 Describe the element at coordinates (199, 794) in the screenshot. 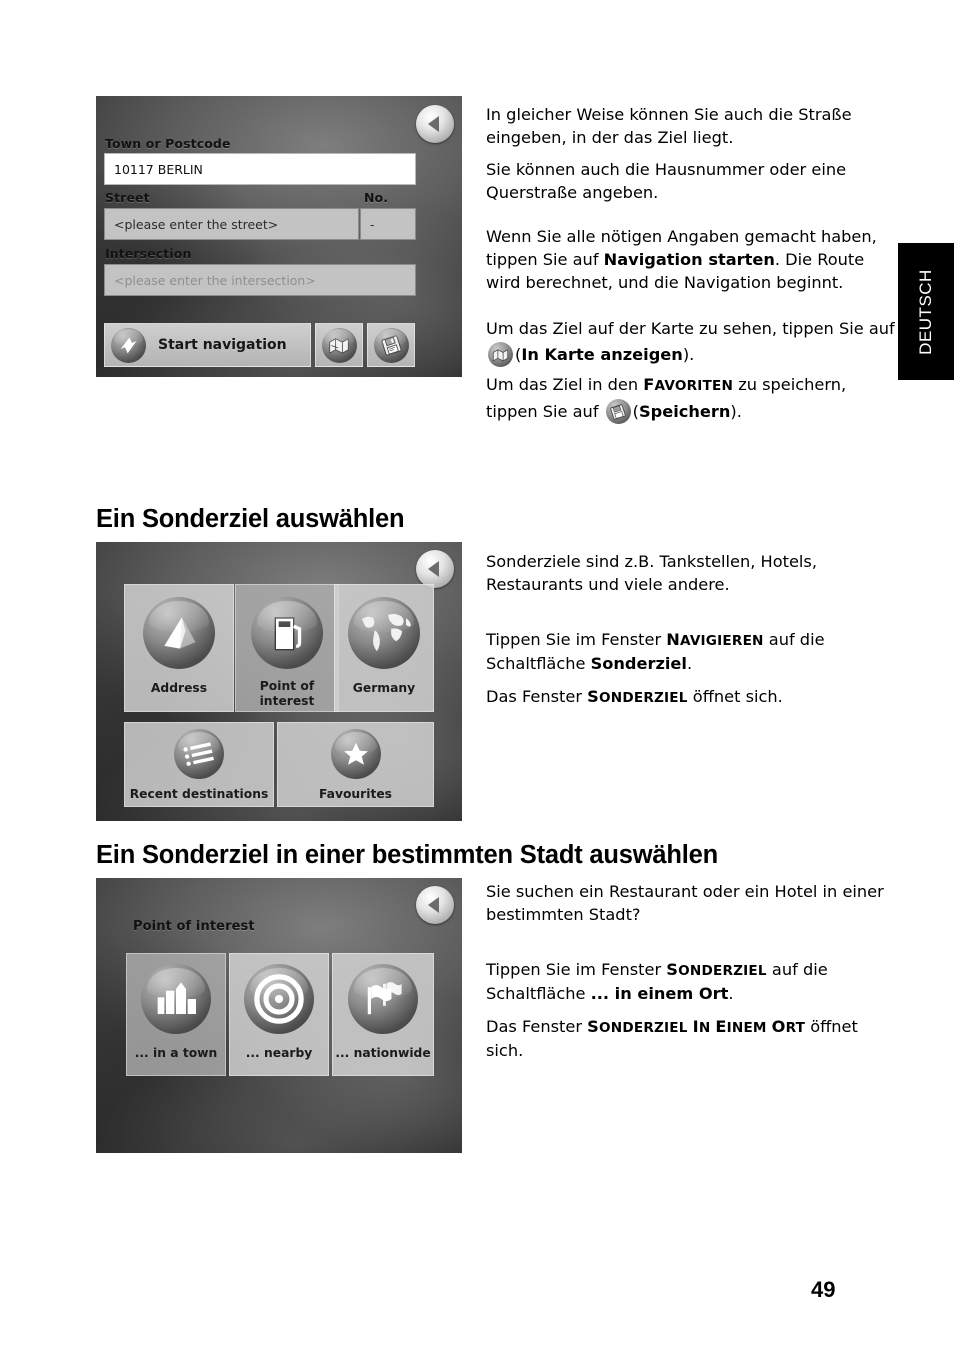

I see `tile-recent-destinations-label: Recent destinations` at that location.